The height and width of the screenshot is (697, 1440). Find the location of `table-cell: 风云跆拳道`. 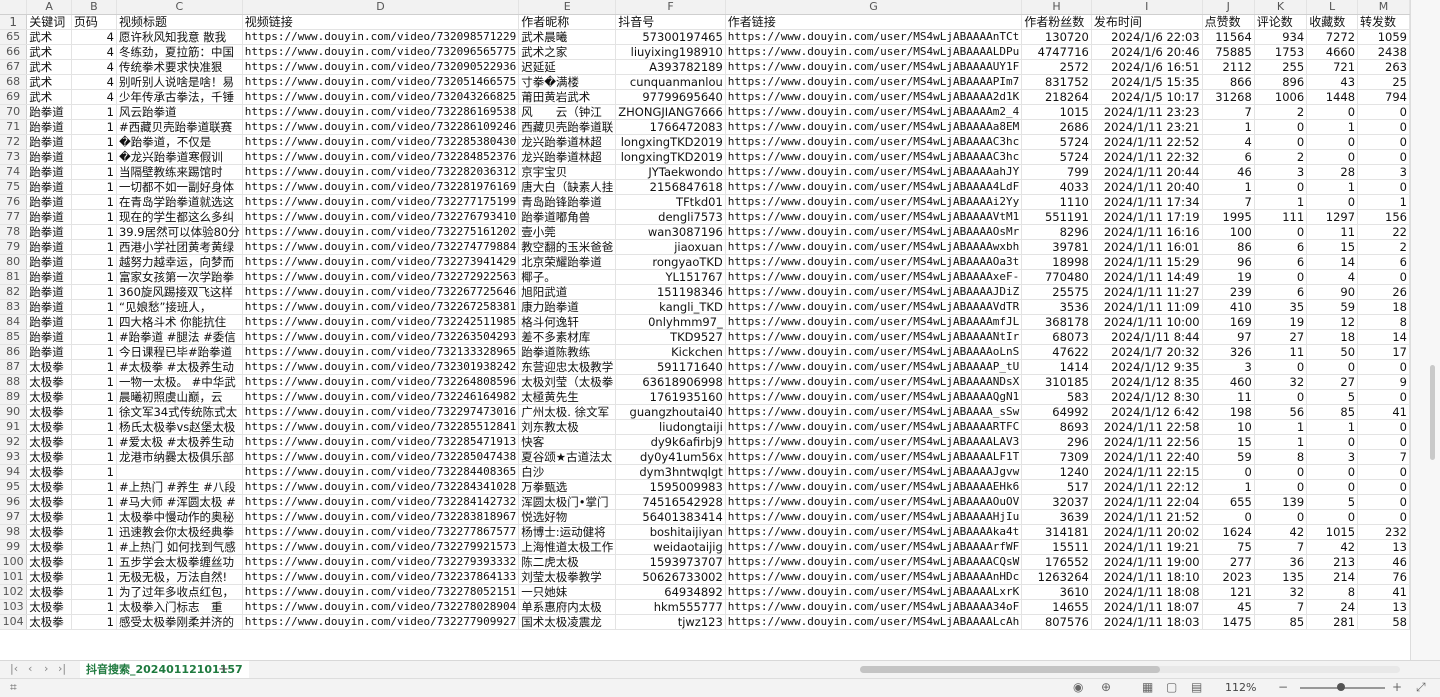

table-cell: 风云跆拳道 is located at coordinates (179, 112).